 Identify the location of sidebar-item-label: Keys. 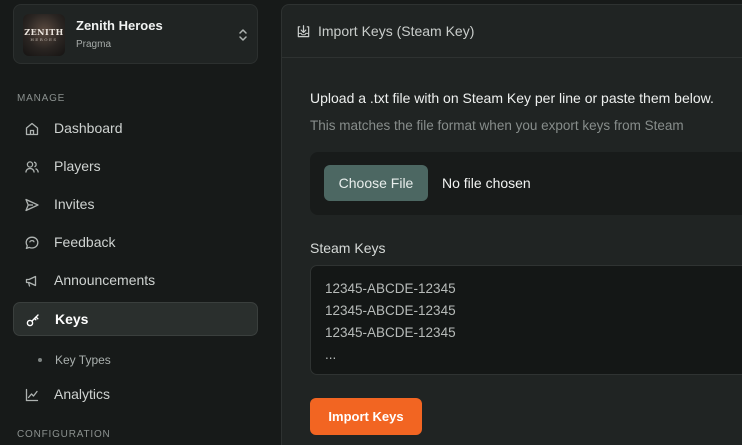
(72, 319).